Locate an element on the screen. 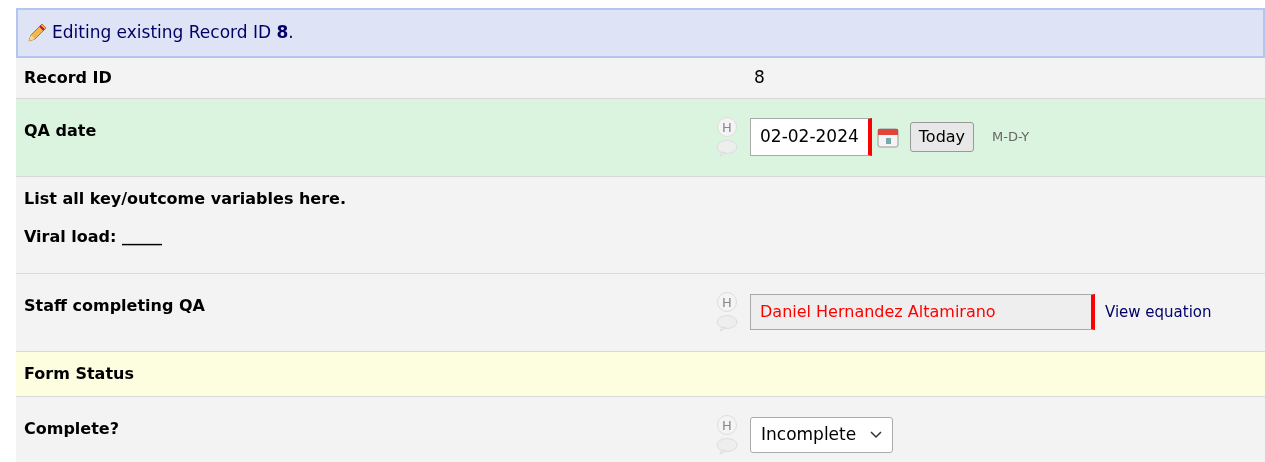 This screenshot has height=462, width=1265. banner-text: Editing existing Record ID 8. is located at coordinates (173, 32).